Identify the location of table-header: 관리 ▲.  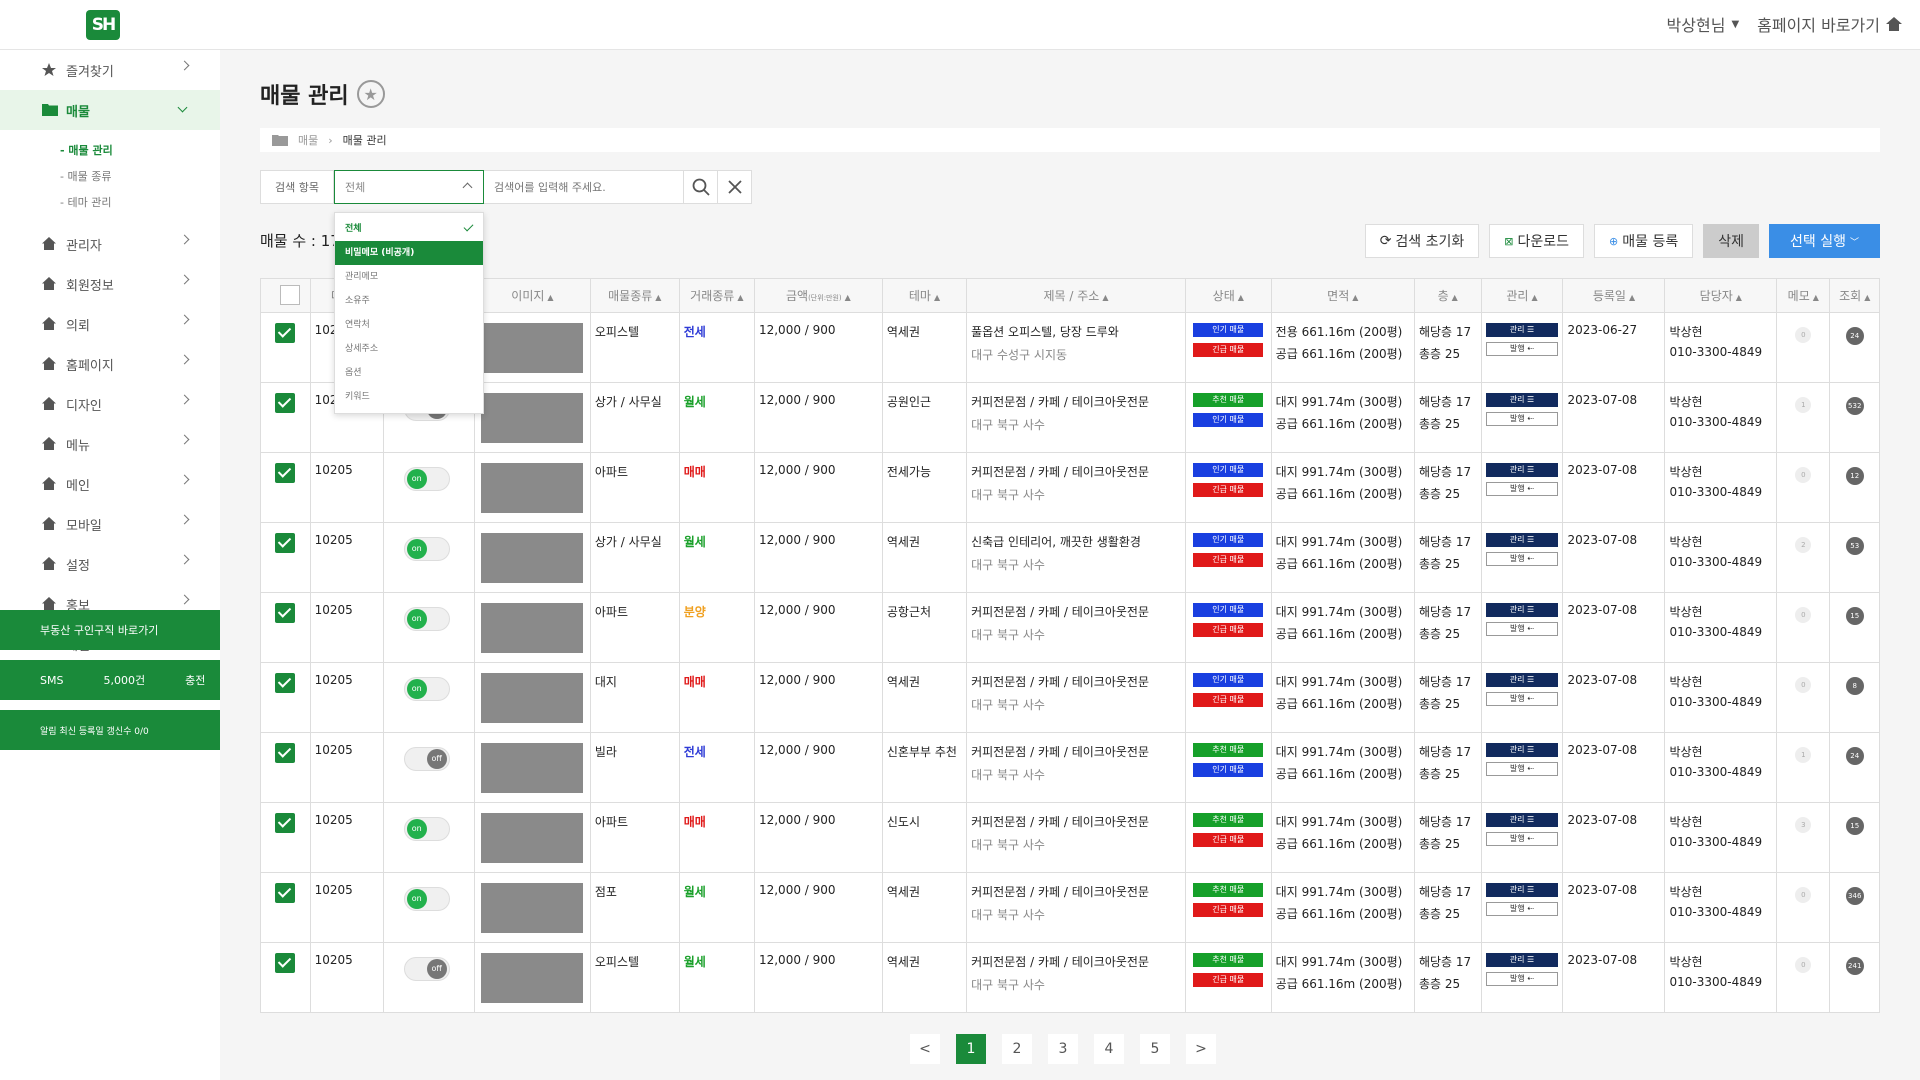
(1522, 295).